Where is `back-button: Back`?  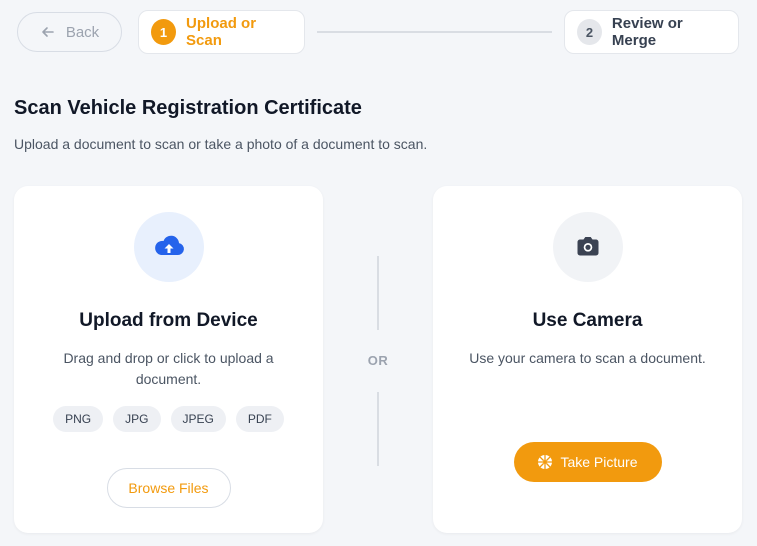 back-button: Back is located at coordinates (69, 32).